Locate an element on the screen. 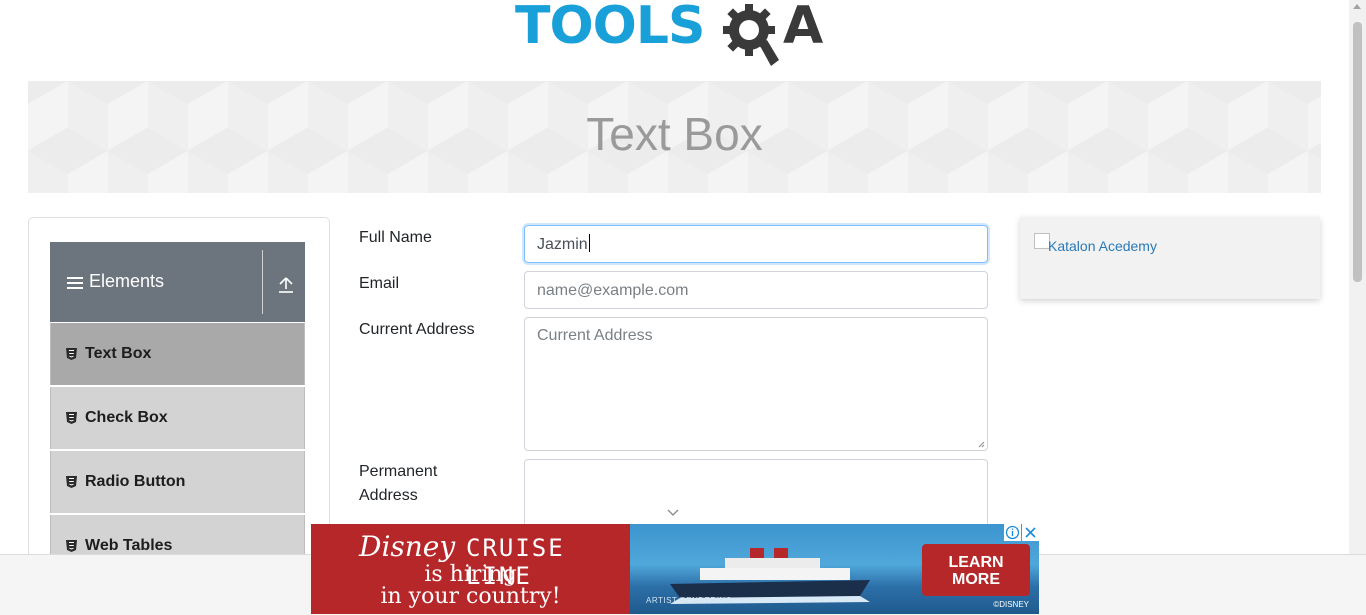  current-address-label: Current Address is located at coordinates (417, 329).